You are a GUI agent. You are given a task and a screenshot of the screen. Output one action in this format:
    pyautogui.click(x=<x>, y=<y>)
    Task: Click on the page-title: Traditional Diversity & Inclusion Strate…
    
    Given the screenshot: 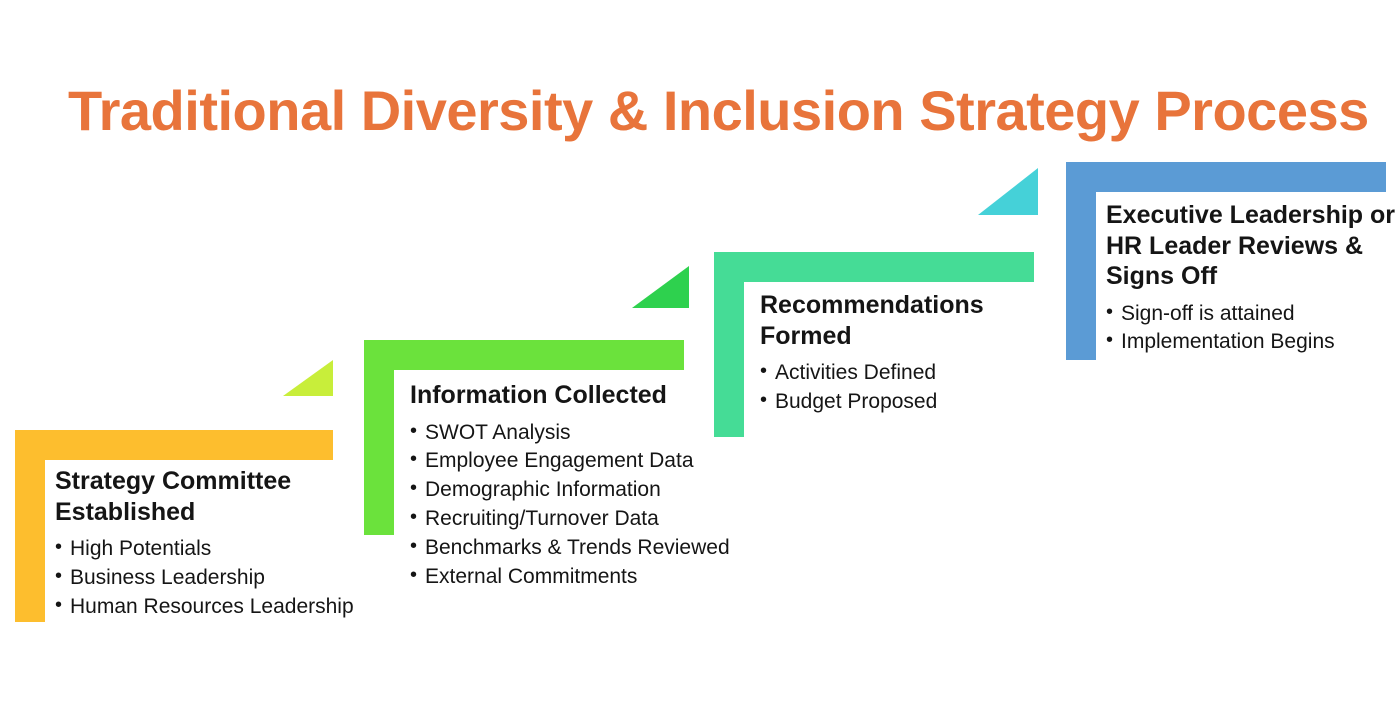 What is the action you would take?
    pyautogui.click(x=718, y=110)
    